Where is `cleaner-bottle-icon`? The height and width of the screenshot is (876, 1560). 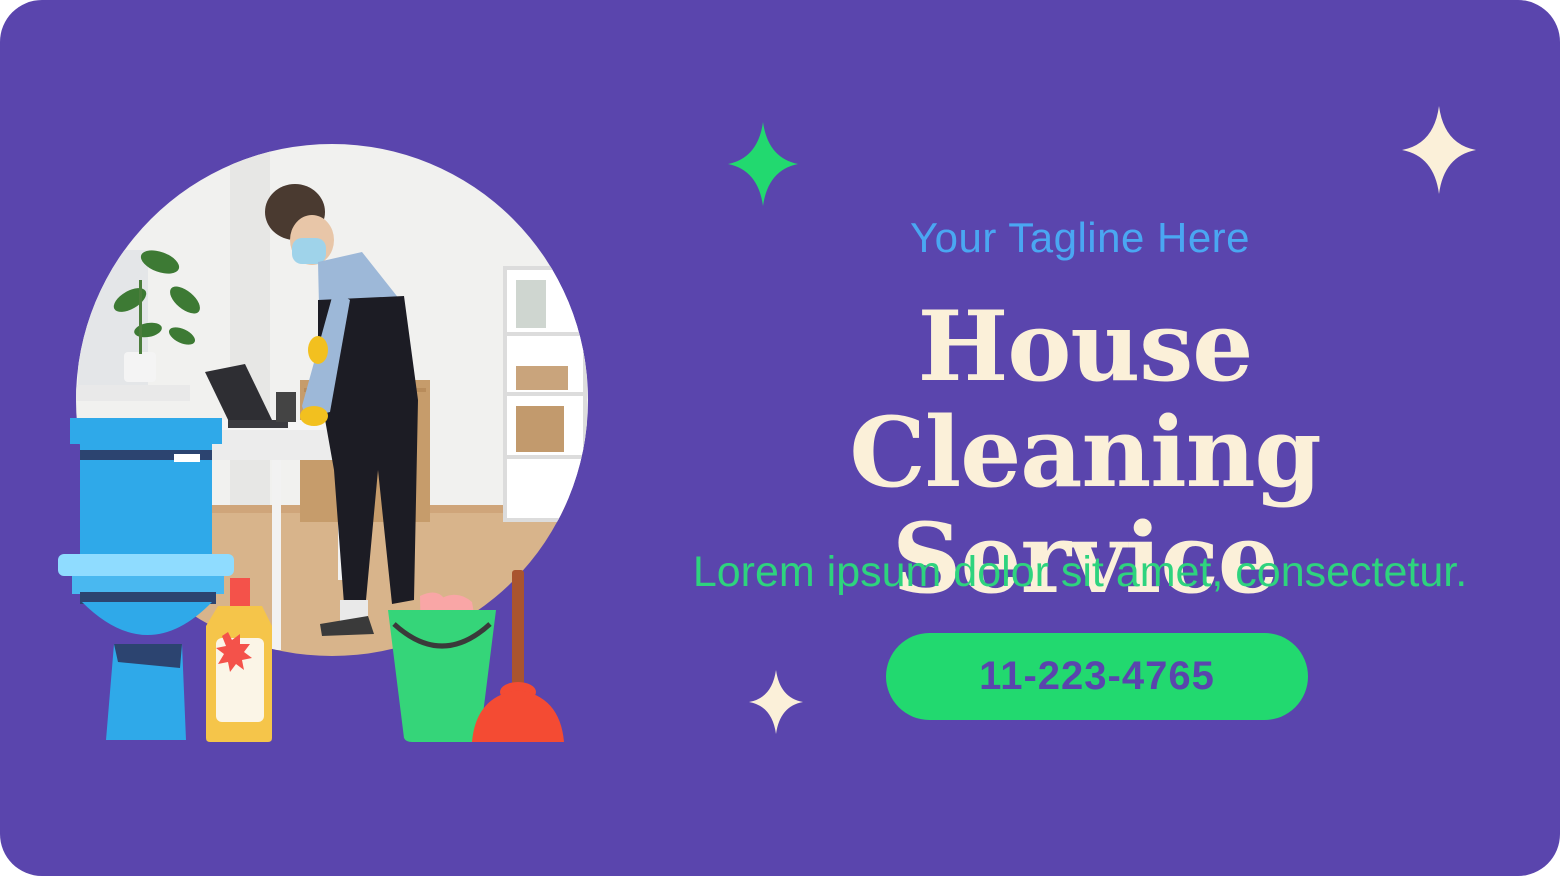
cleaner-bottle-icon is located at coordinates (239, 660).